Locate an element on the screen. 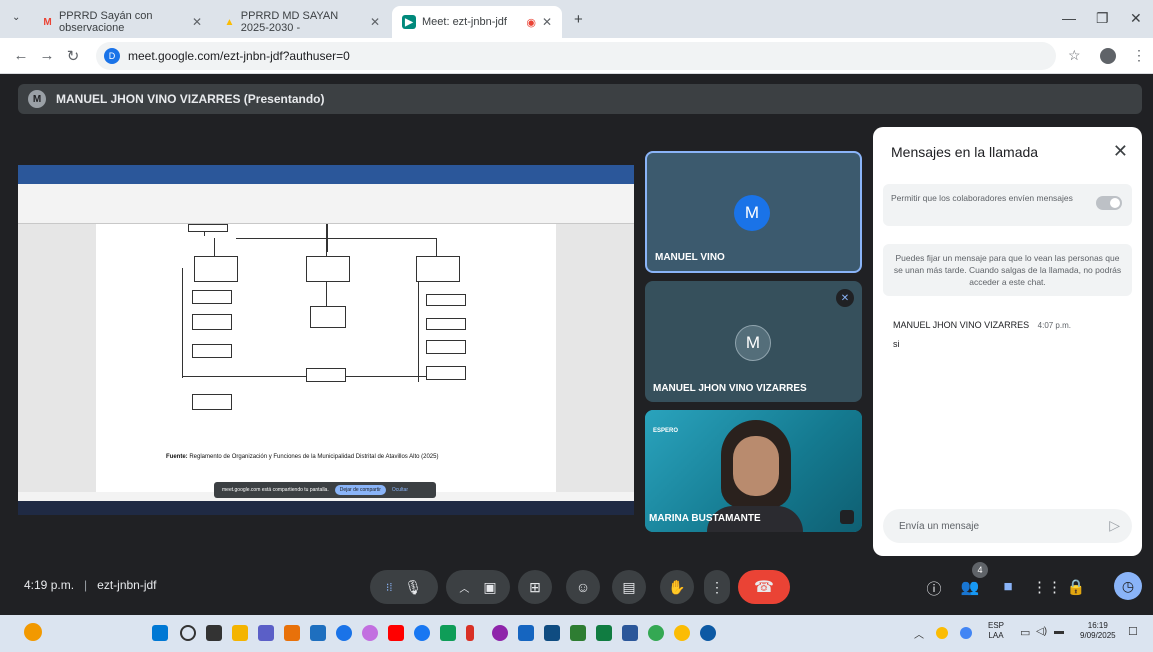 Image resolution: width=1153 pixels, height=652 pixels. activities-icon: ⋮⋮ is located at coordinates (1047, 587).